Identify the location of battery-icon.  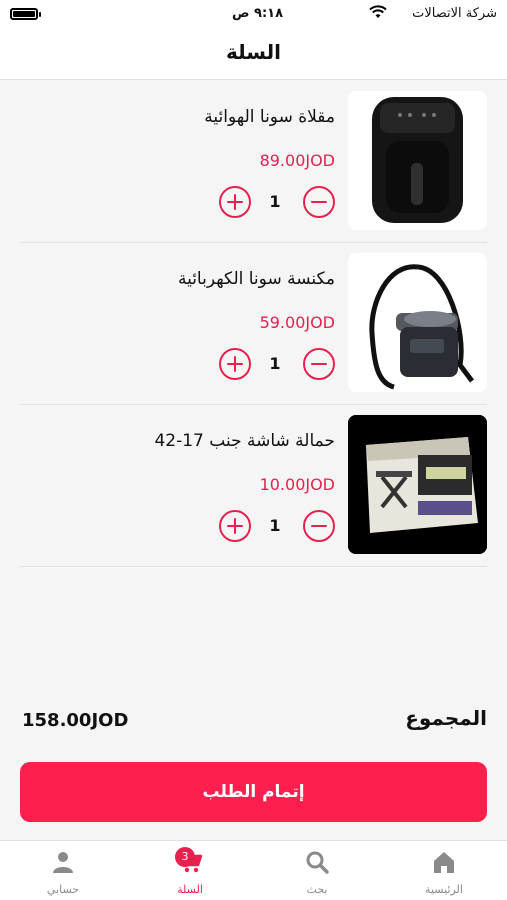
(24, 14).